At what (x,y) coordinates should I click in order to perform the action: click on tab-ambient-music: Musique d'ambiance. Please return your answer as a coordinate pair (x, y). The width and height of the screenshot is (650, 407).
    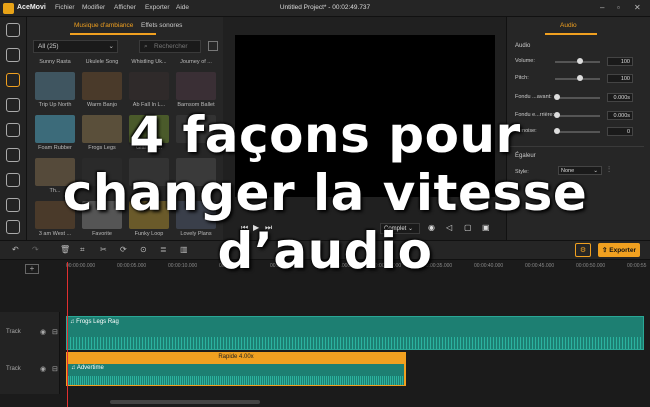
    Looking at the image, I should click on (103, 25).